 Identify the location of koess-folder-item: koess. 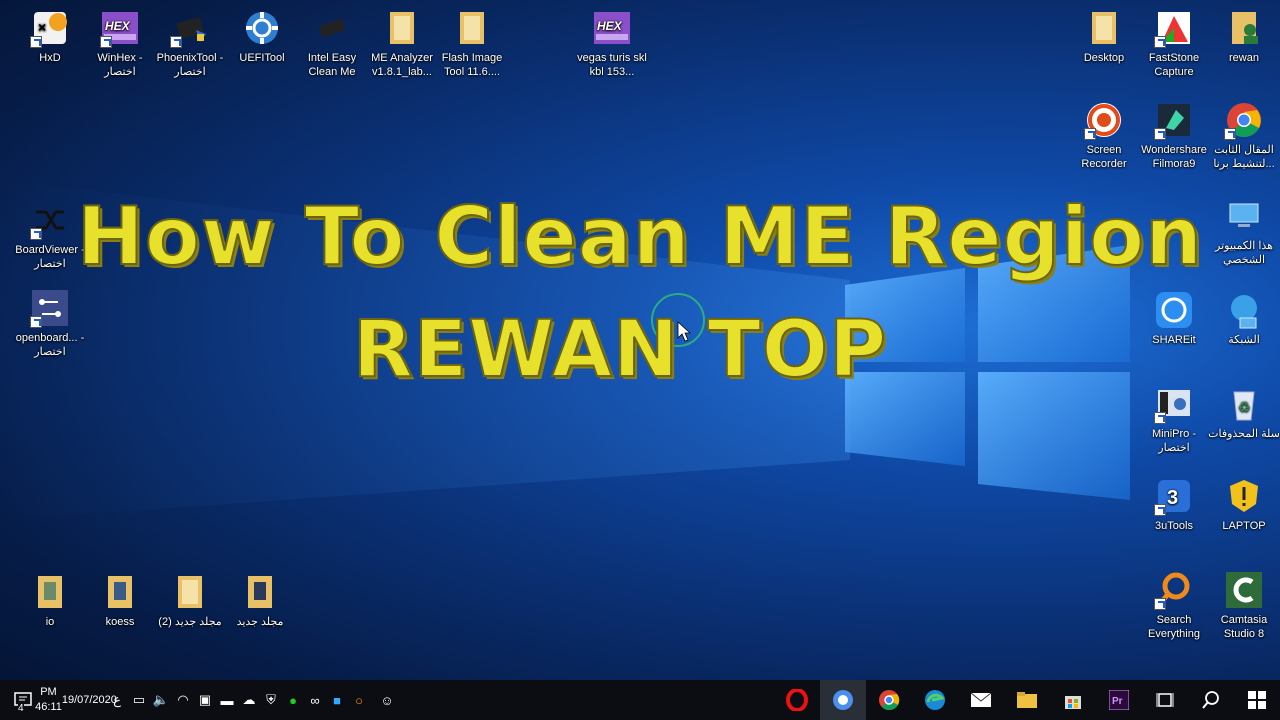
(120, 600).